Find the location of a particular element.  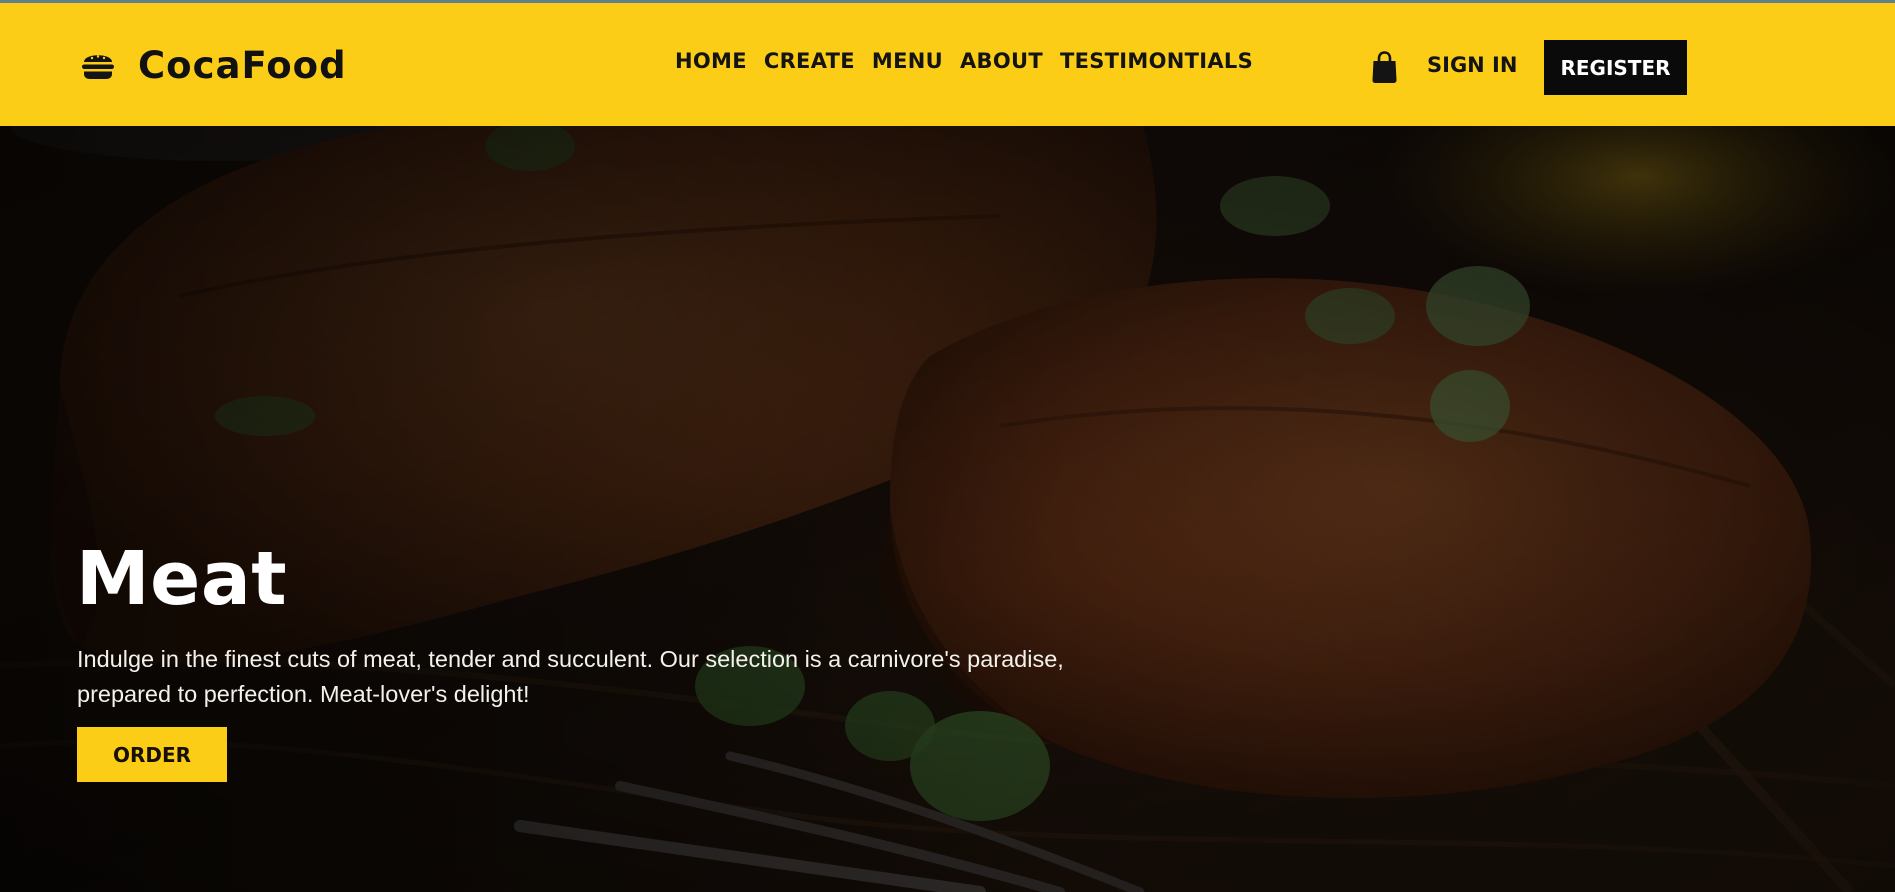

nav-item-create: CREATE is located at coordinates (809, 61).